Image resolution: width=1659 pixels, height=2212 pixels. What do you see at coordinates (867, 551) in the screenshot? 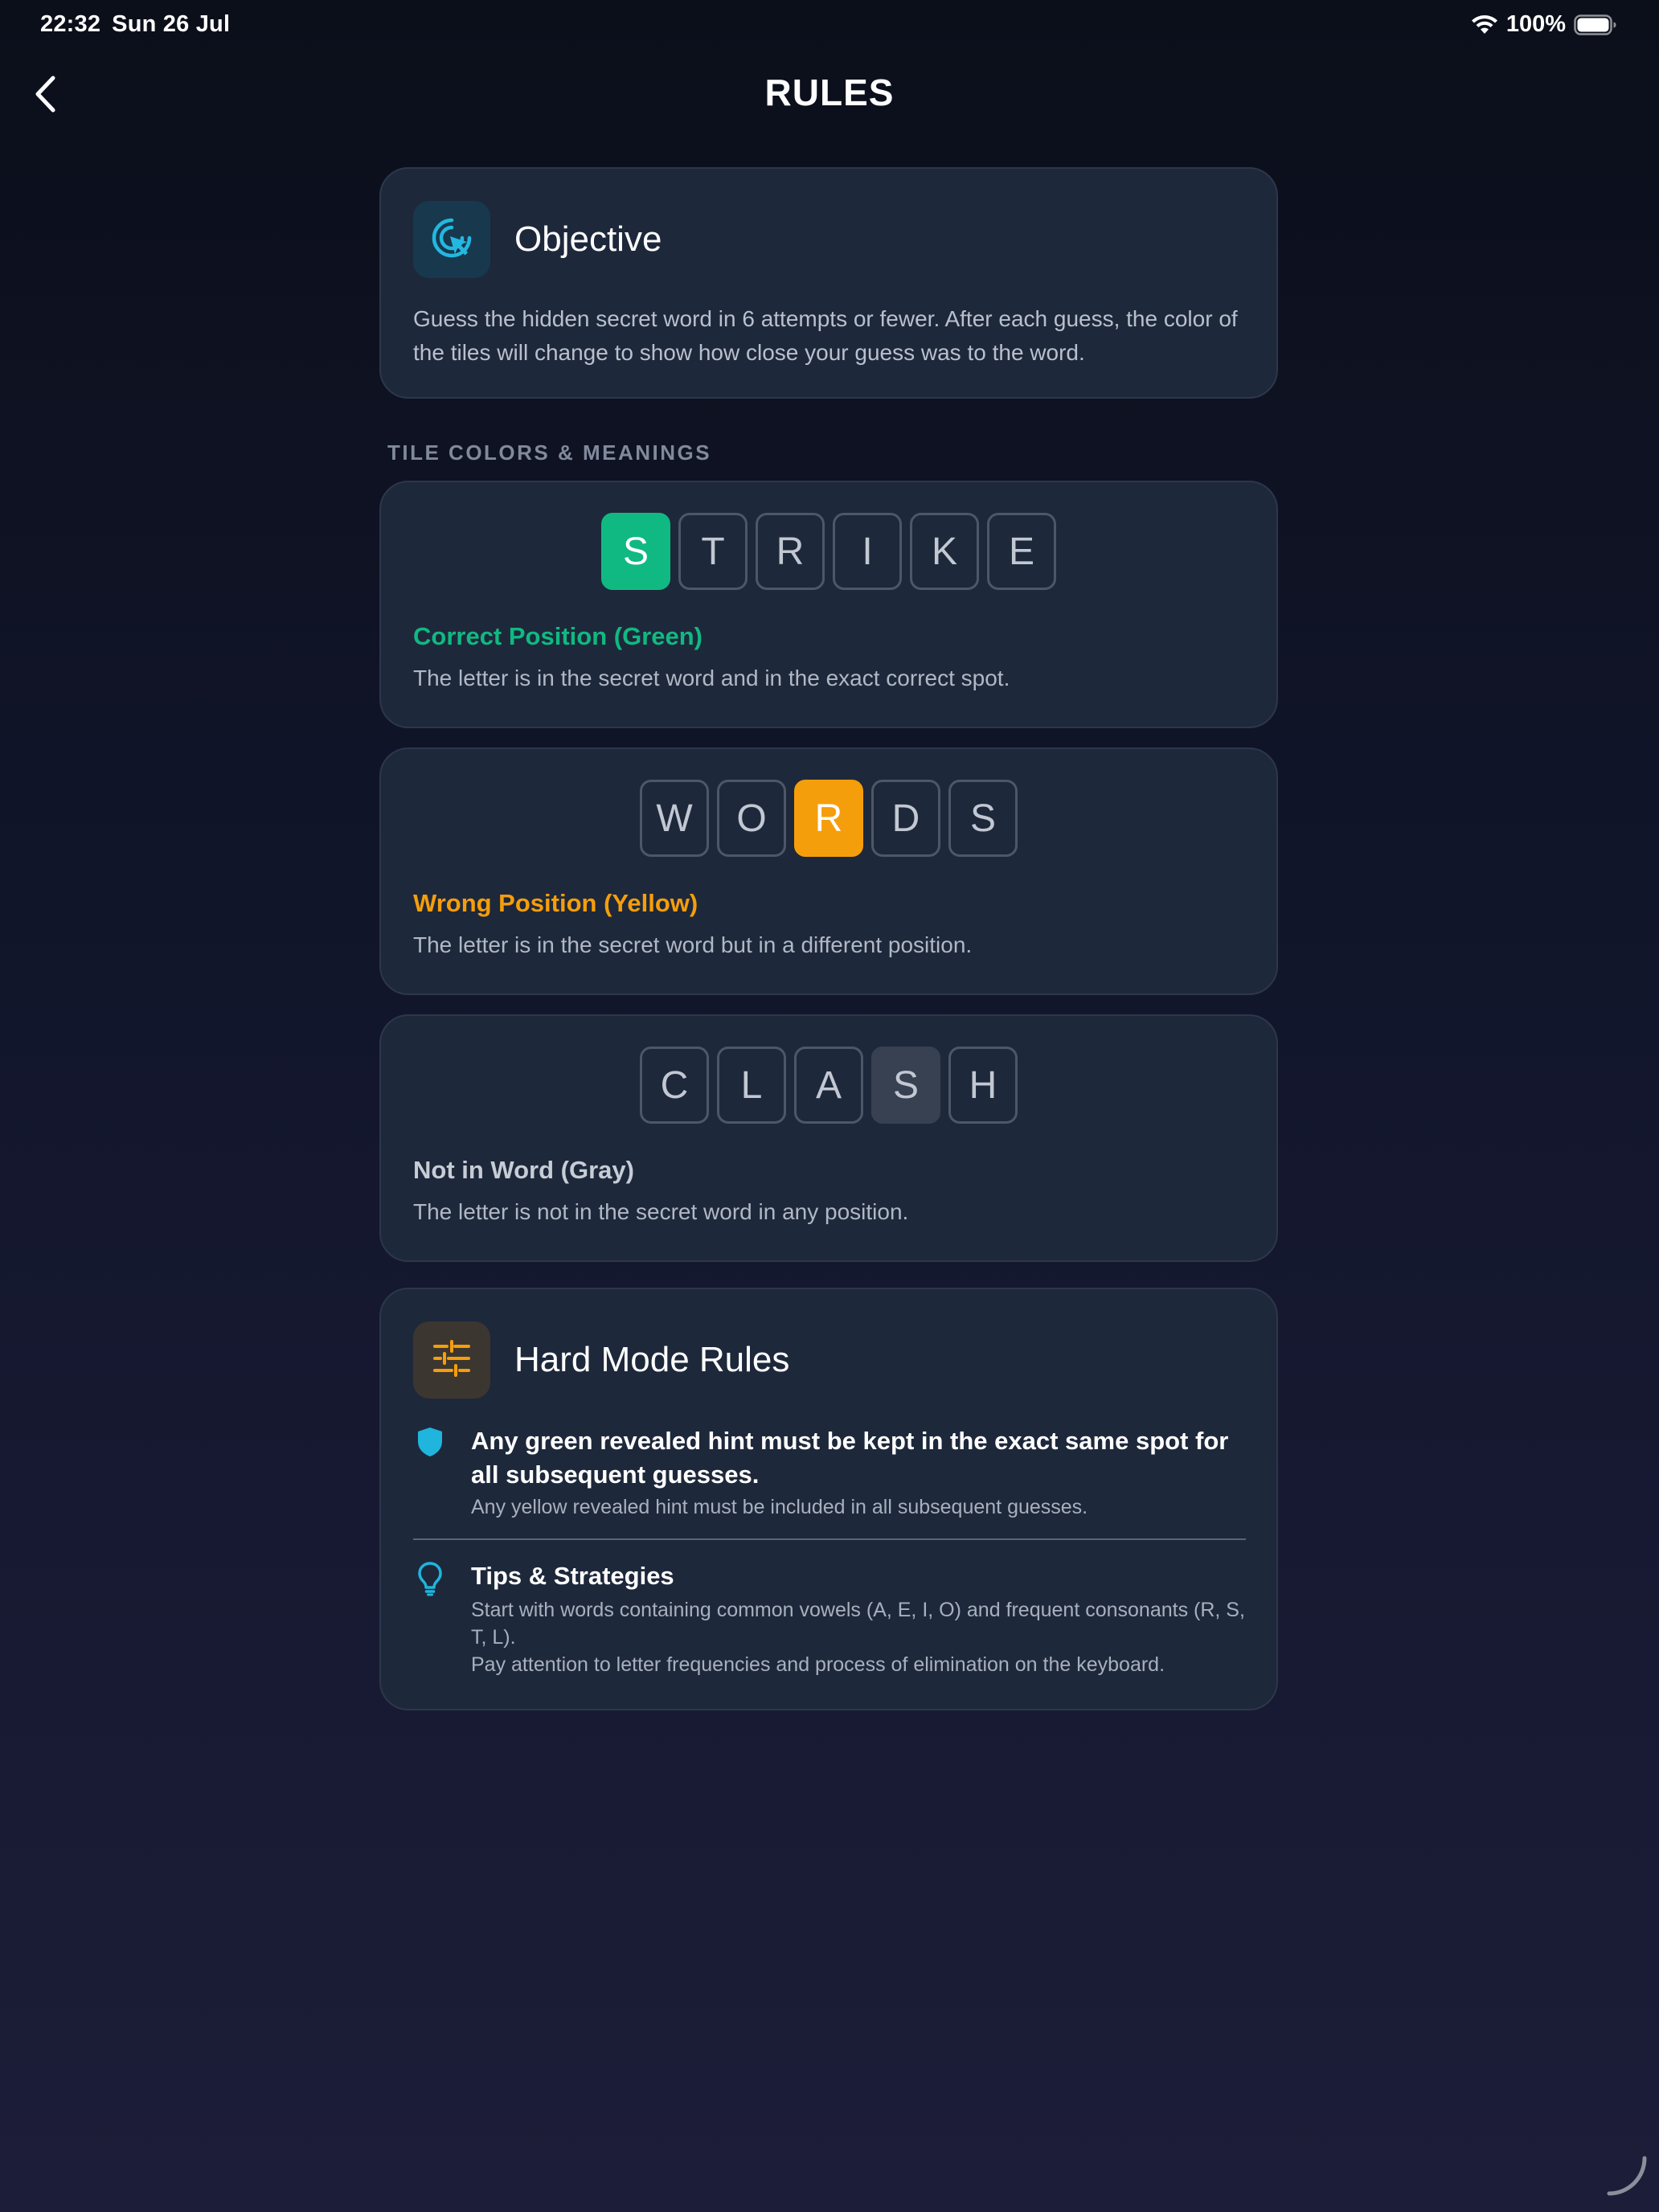
I see `letter-tile: I` at bounding box center [867, 551].